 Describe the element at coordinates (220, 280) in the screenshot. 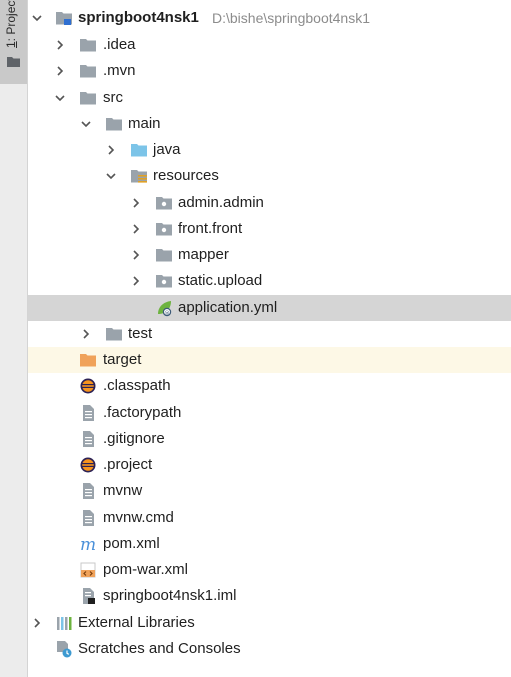

I see `tree-item-label: static.upload` at that location.